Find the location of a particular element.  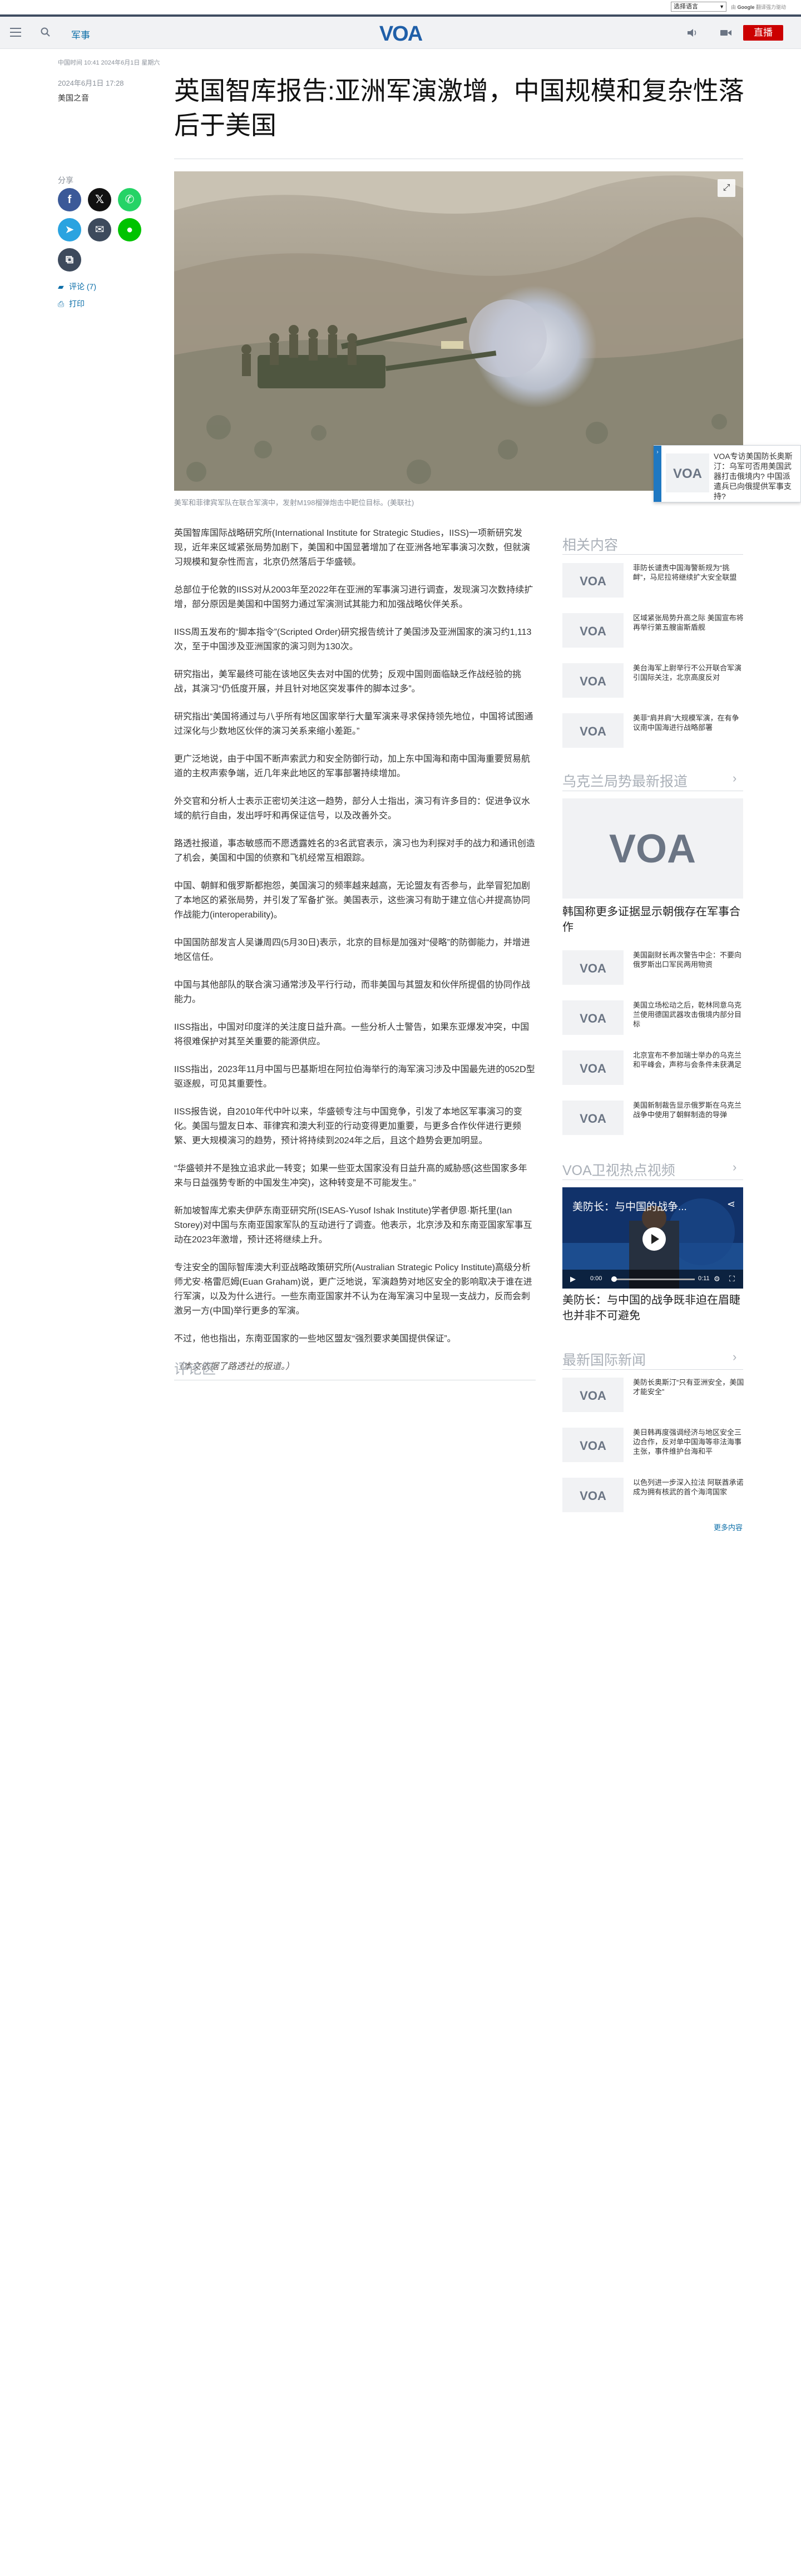

list-item-title: 区域紧张局势升高之际 美国宣布将再举行第五艘宙斯盾舰 is located at coordinates (688, 622).